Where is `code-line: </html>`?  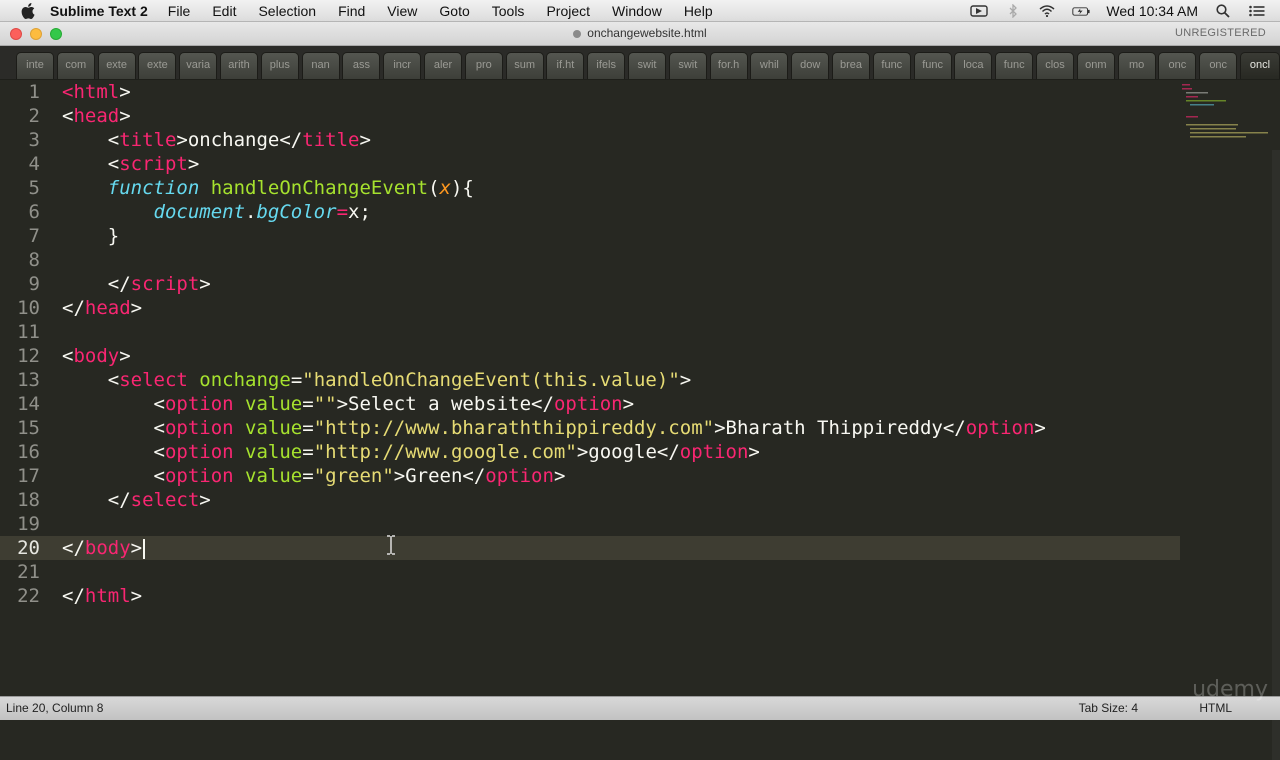 code-line: </html> is located at coordinates (102, 596).